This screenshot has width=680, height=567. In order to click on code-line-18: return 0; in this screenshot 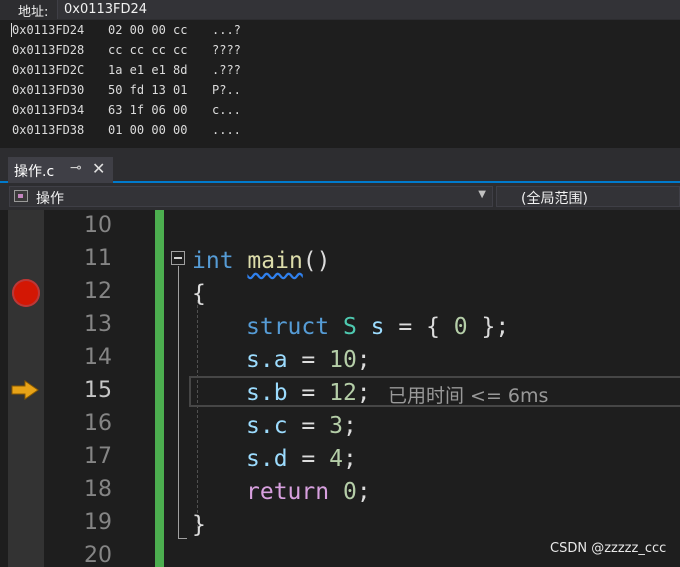, I will do `click(308, 492)`.